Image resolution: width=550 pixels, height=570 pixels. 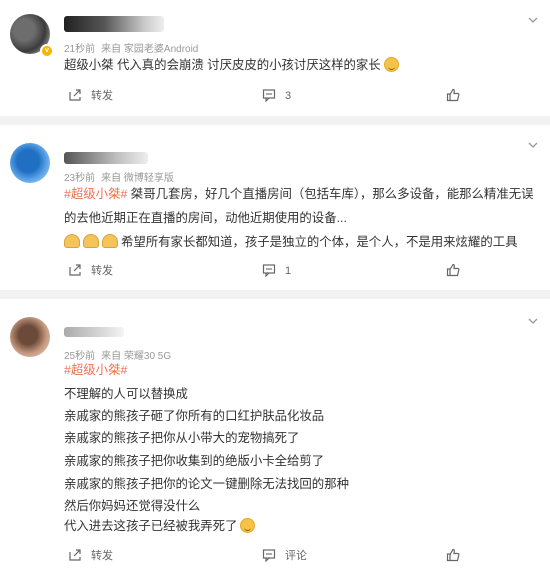 What do you see at coordinates (296, 556) in the screenshot?
I see `comment-label: 评论` at bounding box center [296, 556].